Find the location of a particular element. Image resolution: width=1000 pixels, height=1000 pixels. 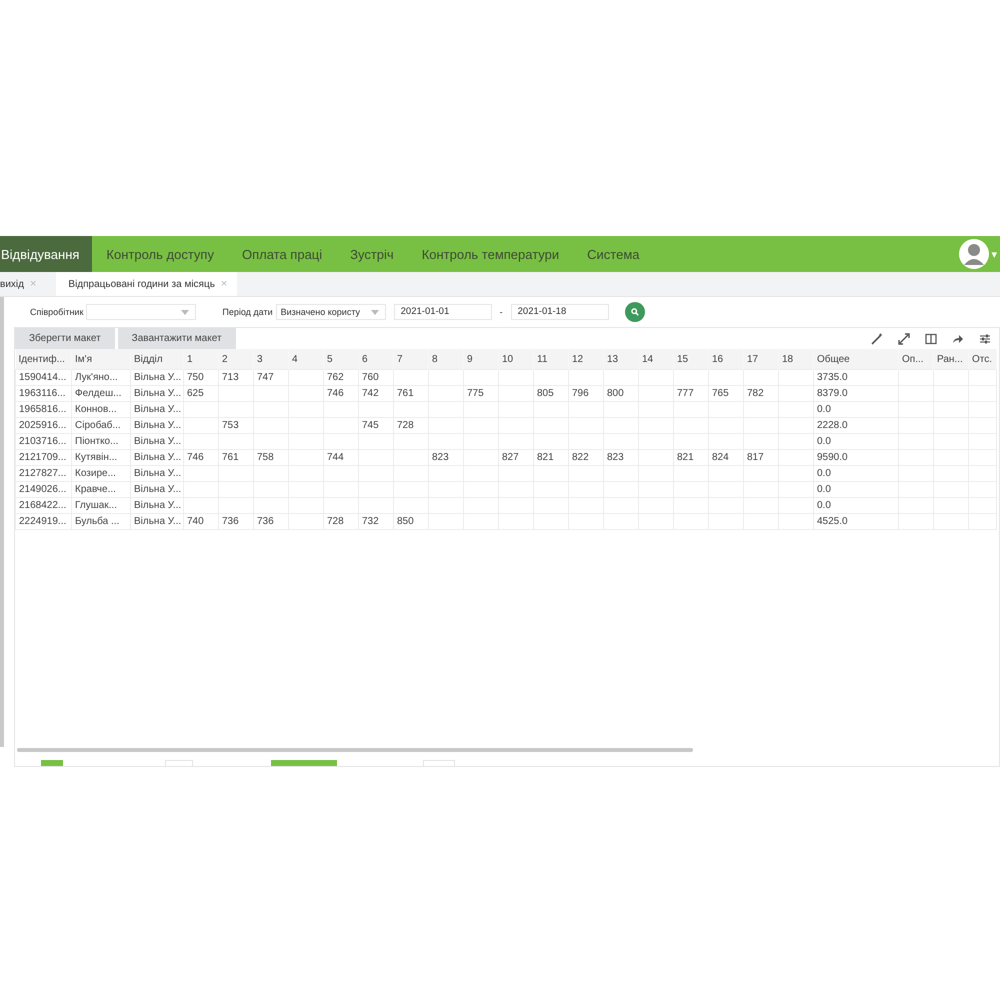

sliders-icon is located at coordinates (985, 338).